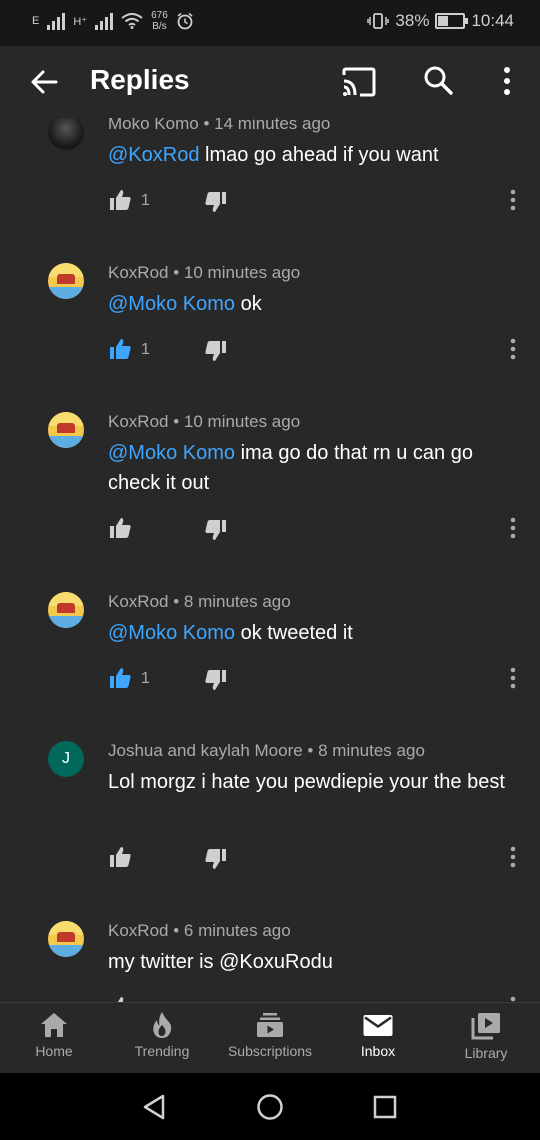  I want to click on status-right: 38% 10:44, so click(440, 21).